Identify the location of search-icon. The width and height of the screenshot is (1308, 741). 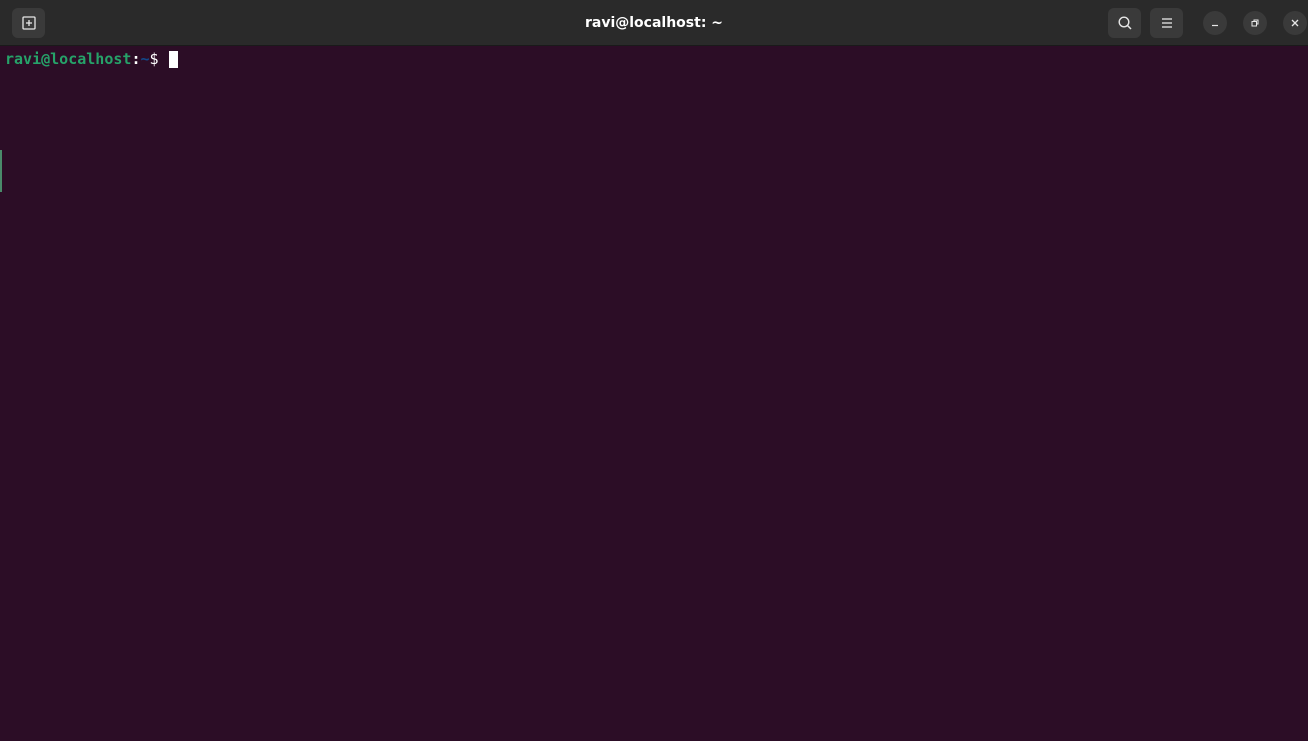
(1124, 23).